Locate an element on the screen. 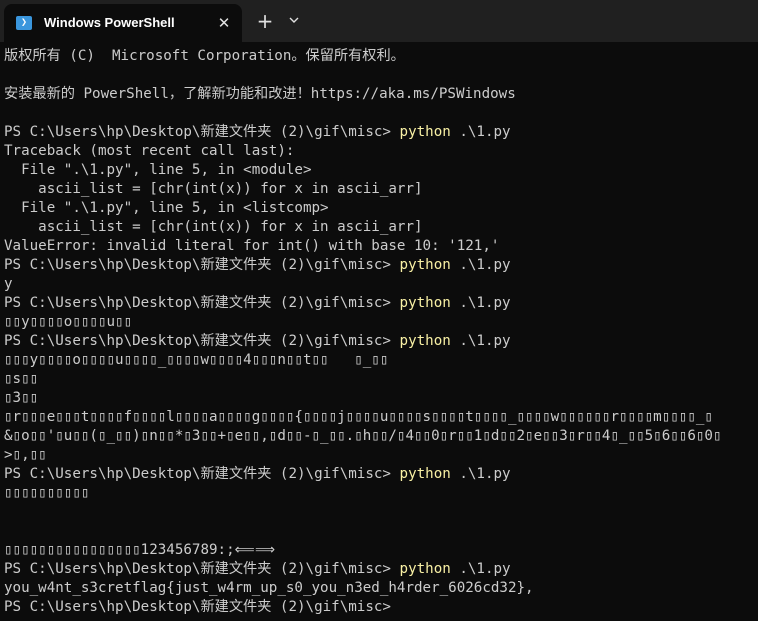  close-icon: ✕ is located at coordinates (224, 23).